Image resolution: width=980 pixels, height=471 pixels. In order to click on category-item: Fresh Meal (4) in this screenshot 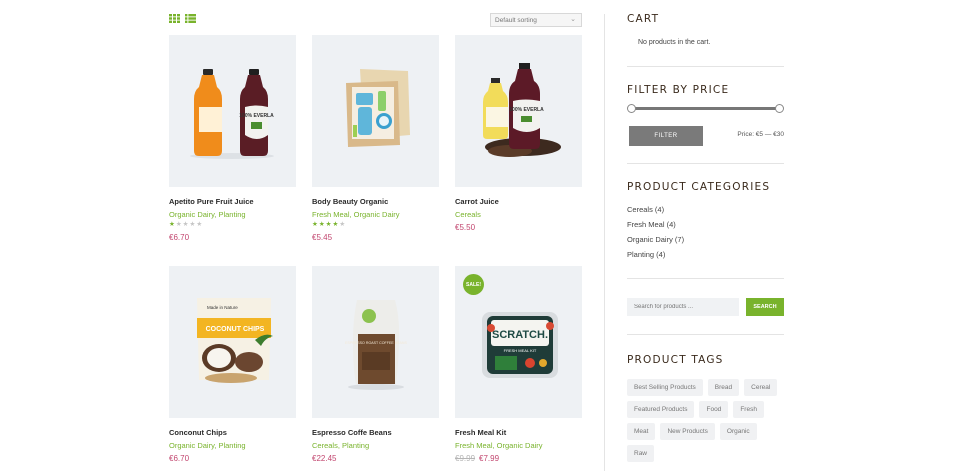, I will do `click(705, 227)`.